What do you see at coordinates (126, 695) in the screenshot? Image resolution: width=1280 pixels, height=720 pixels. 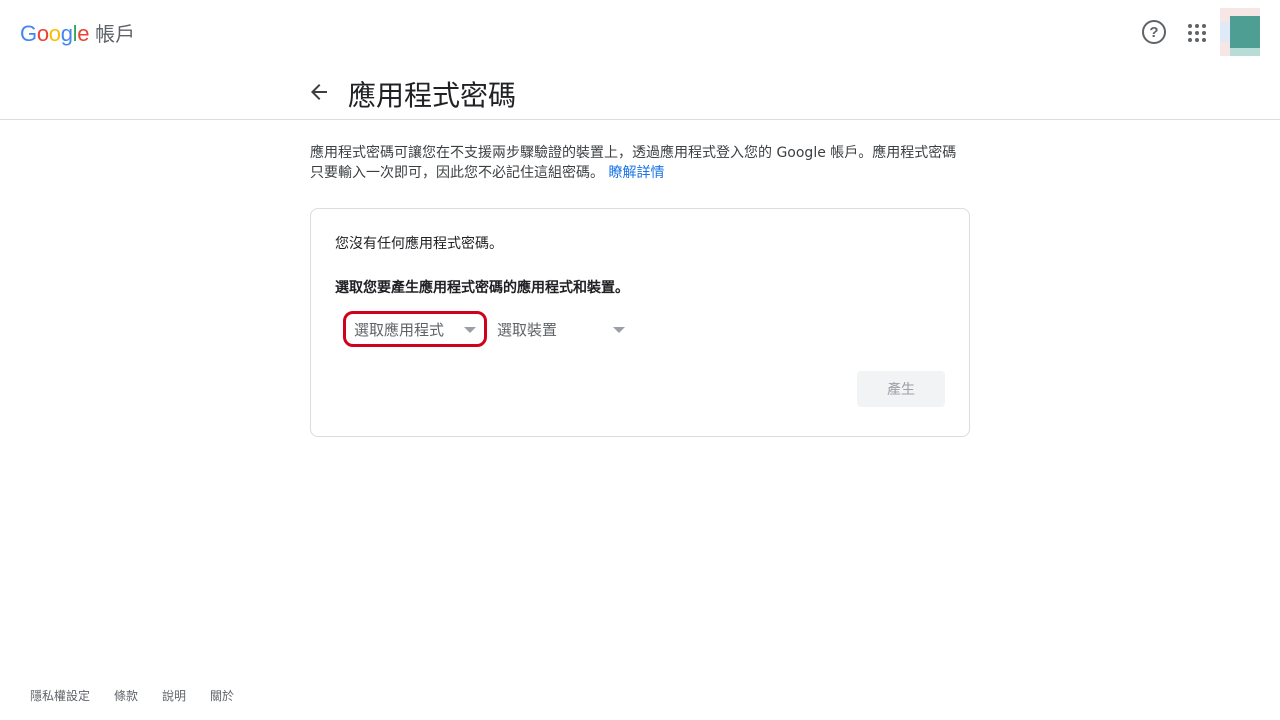 I see `footer-link-terms: 條款` at bounding box center [126, 695].